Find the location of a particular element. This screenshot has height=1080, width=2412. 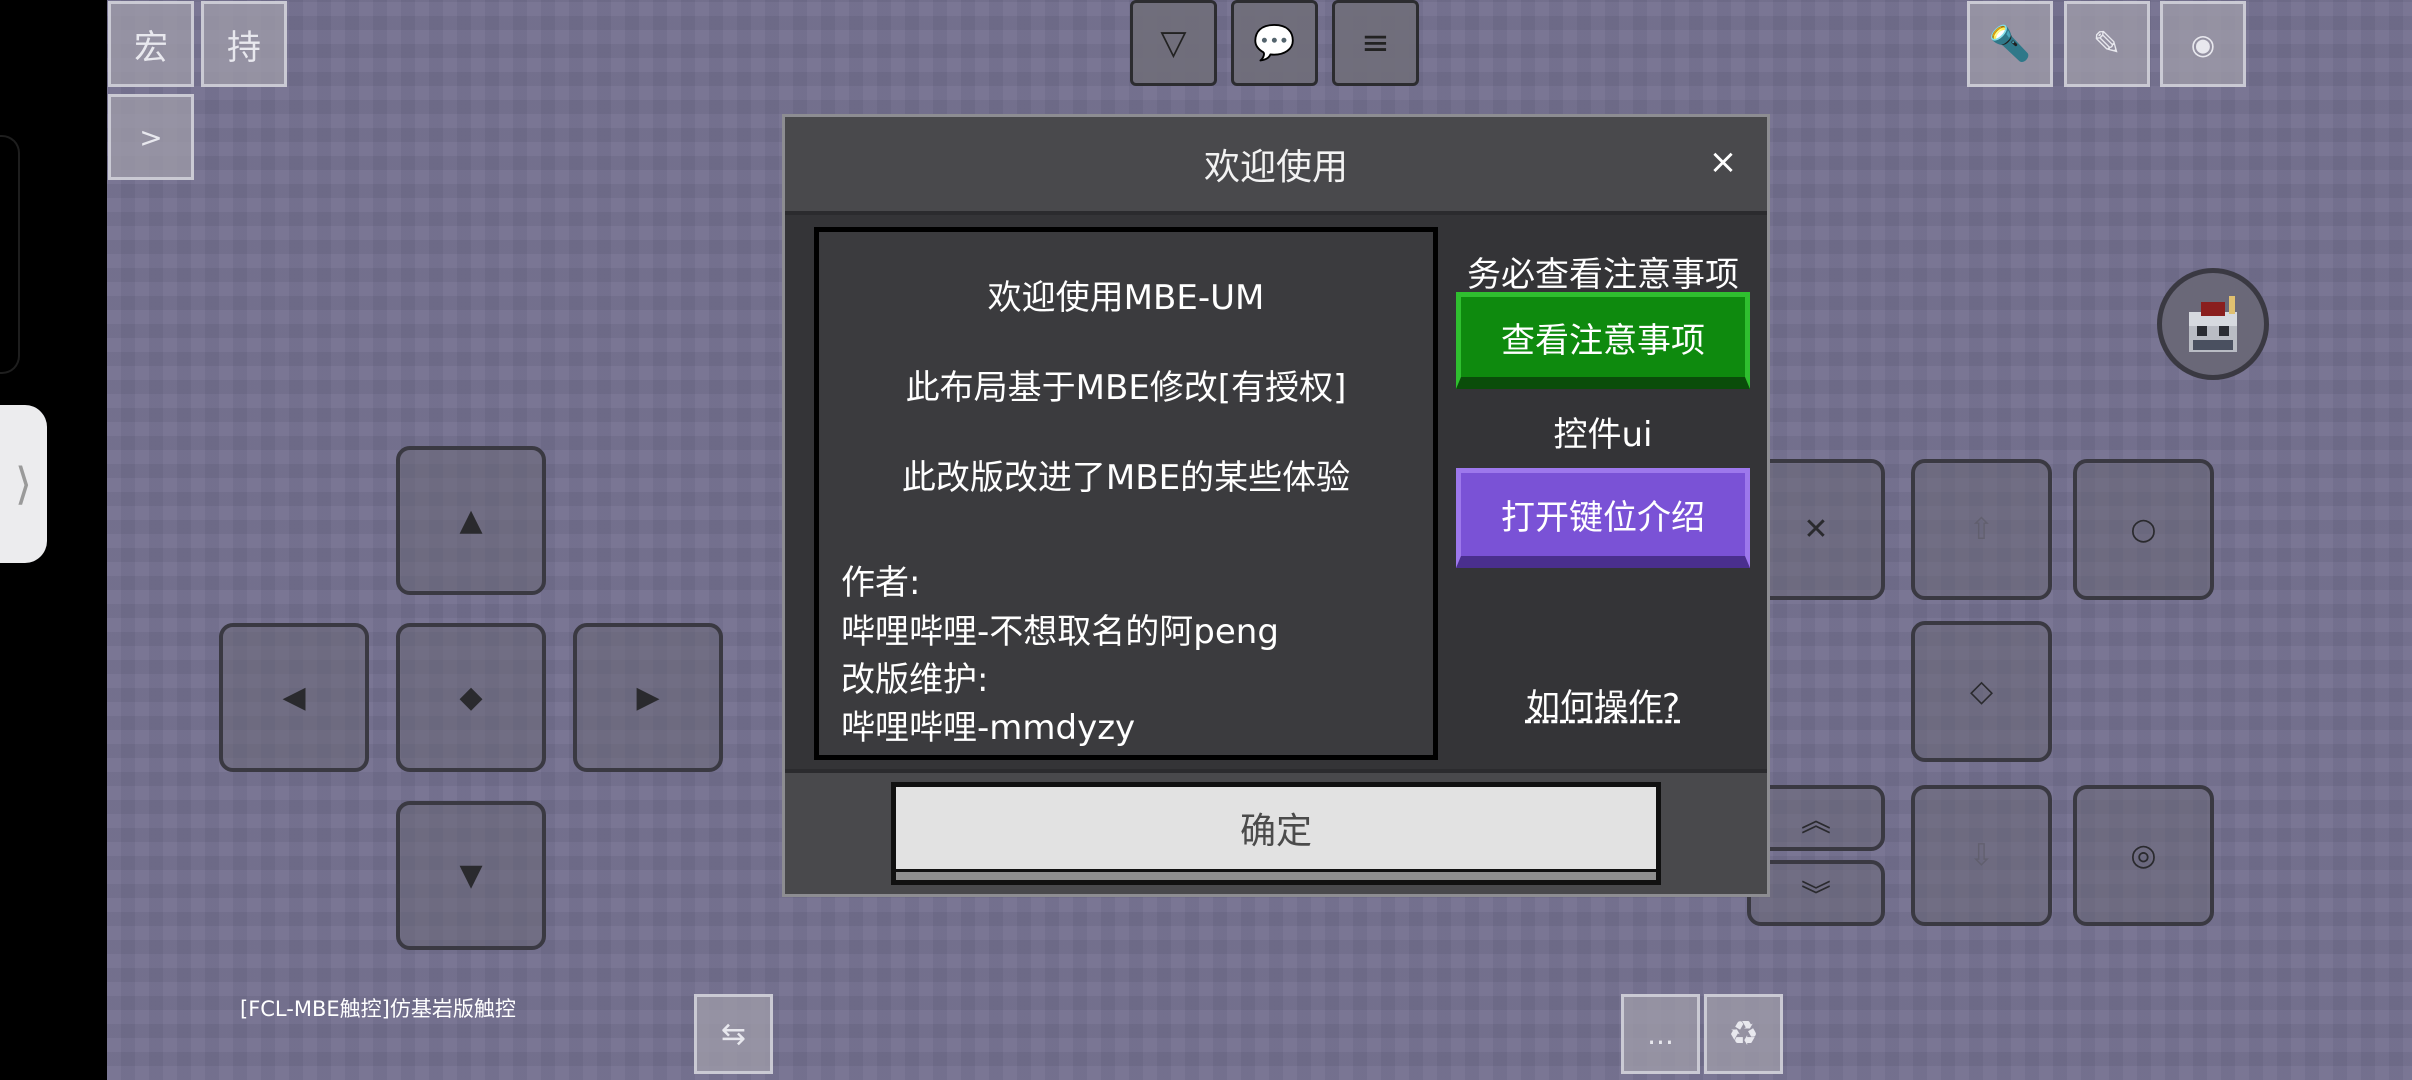

close-icon: ✕ is located at coordinates (1816, 529).